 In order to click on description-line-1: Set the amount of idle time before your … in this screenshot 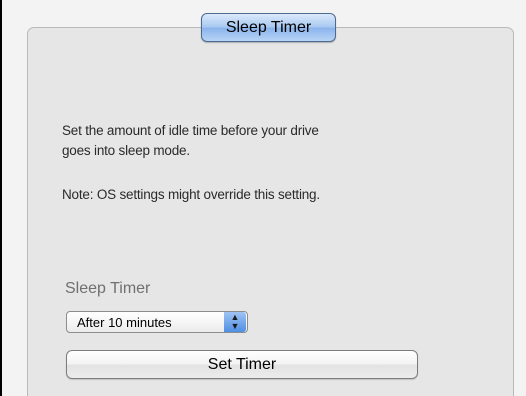, I will do `click(190, 130)`.